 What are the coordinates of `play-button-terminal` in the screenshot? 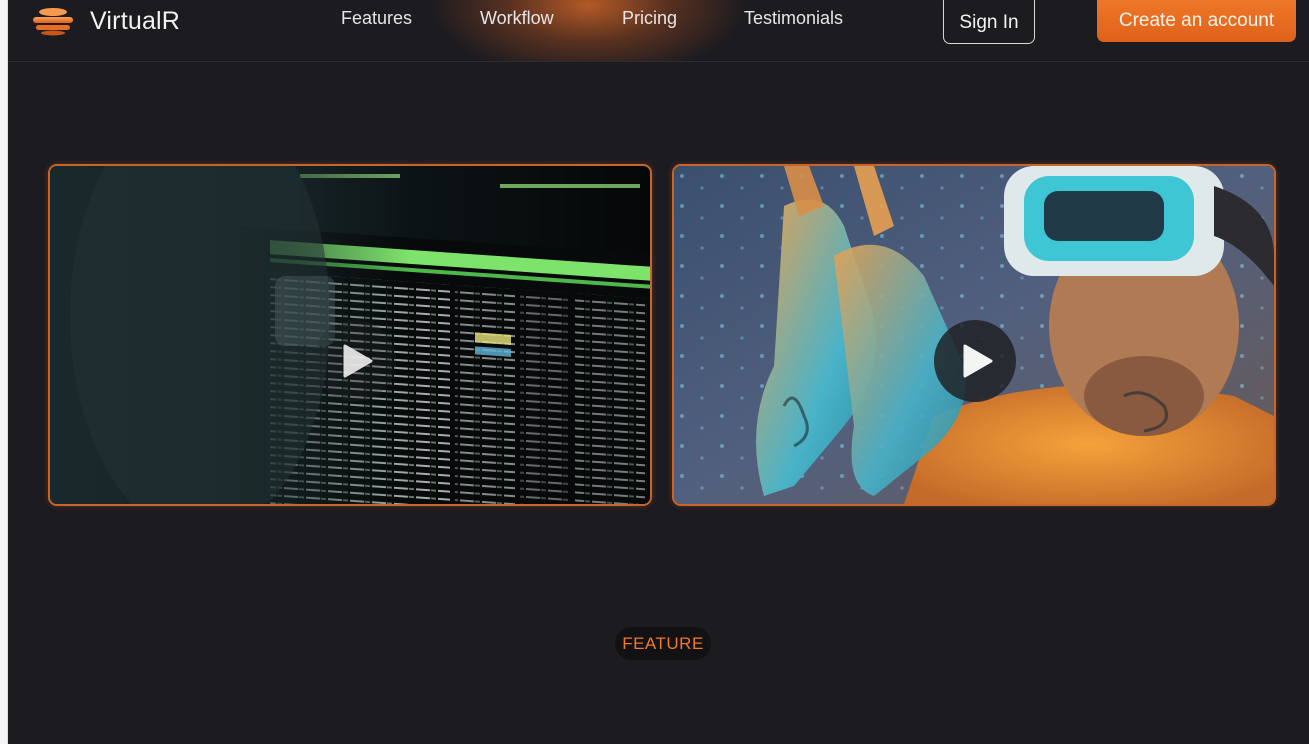 It's located at (355, 361).